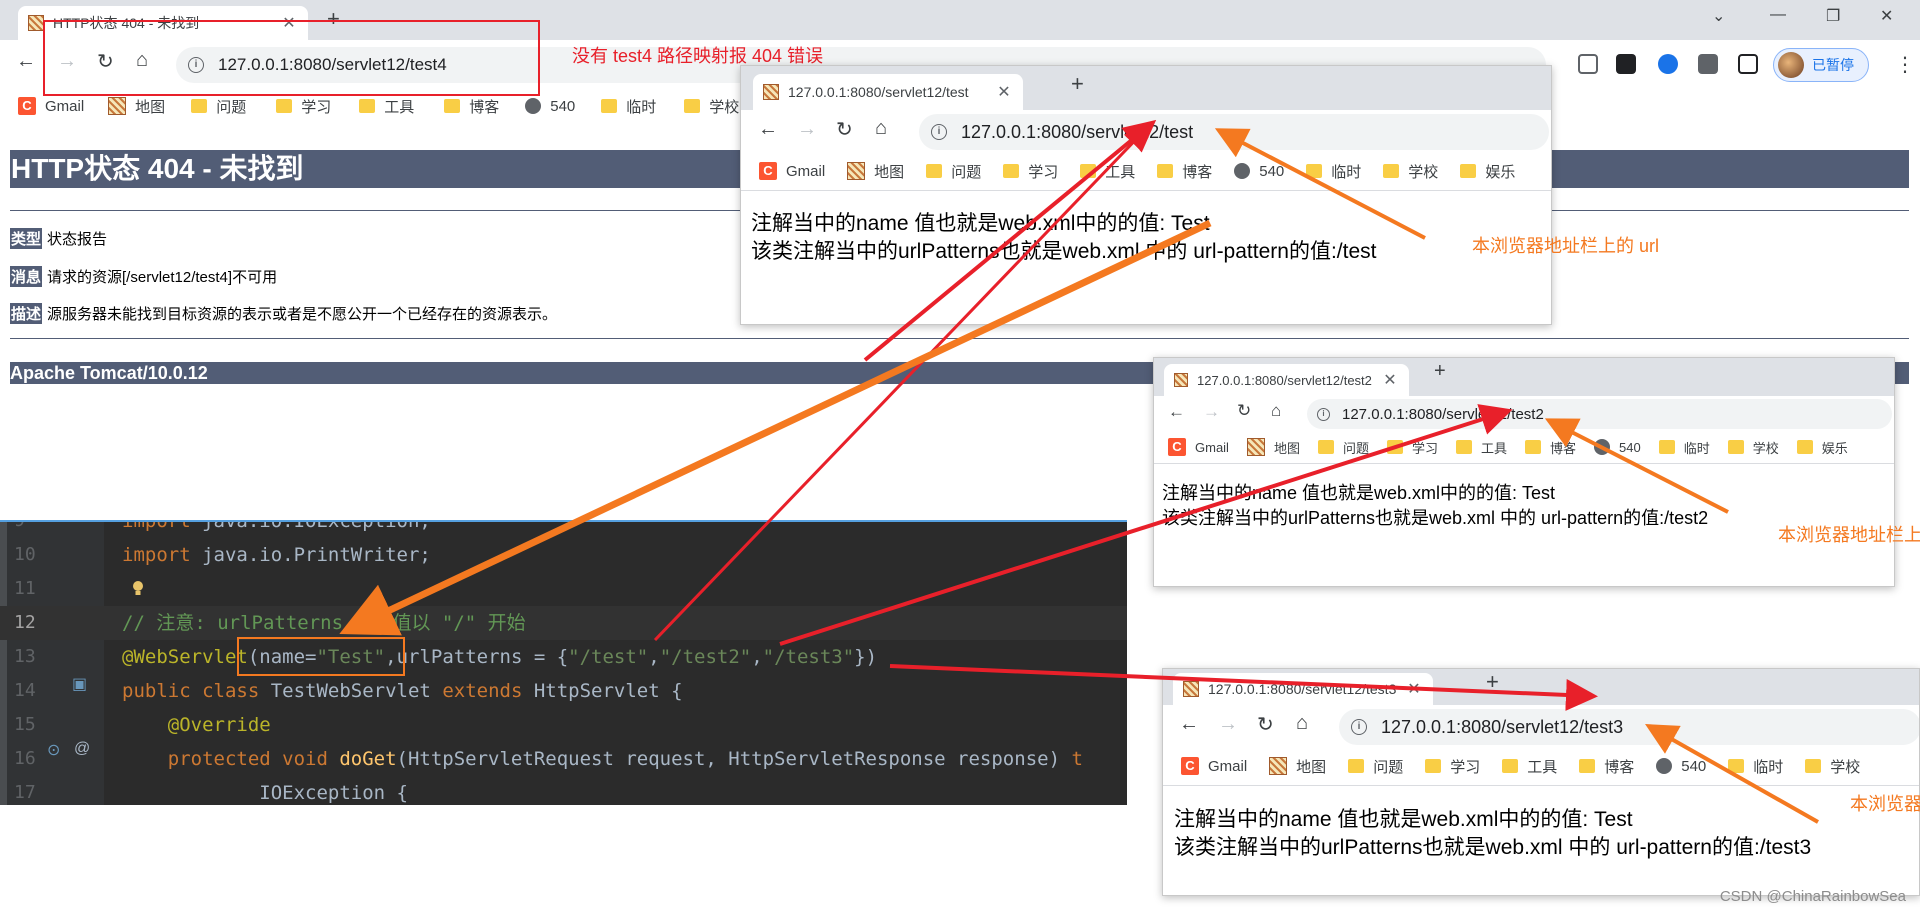 The height and width of the screenshot is (909, 1920). I want to click on window-tab: 127.0.0.1:8080/servlet12/test3 ✕, so click(1303, 689).